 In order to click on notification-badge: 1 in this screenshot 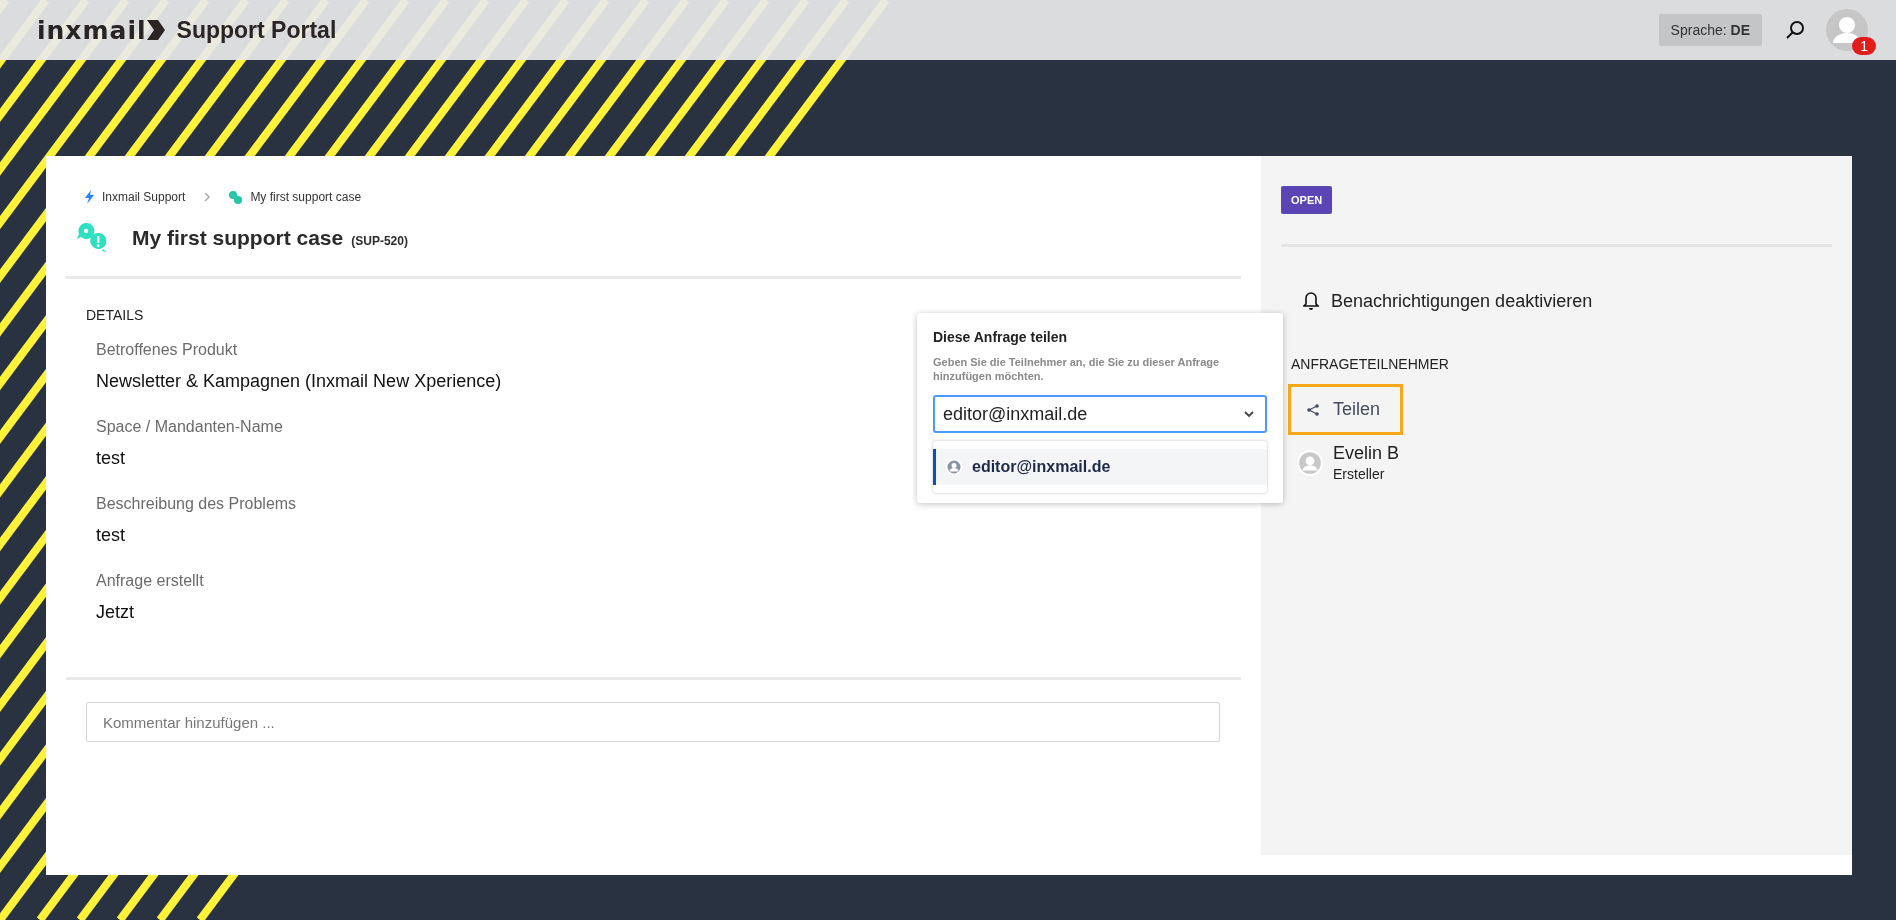, I will do `click(1864, 46)`.